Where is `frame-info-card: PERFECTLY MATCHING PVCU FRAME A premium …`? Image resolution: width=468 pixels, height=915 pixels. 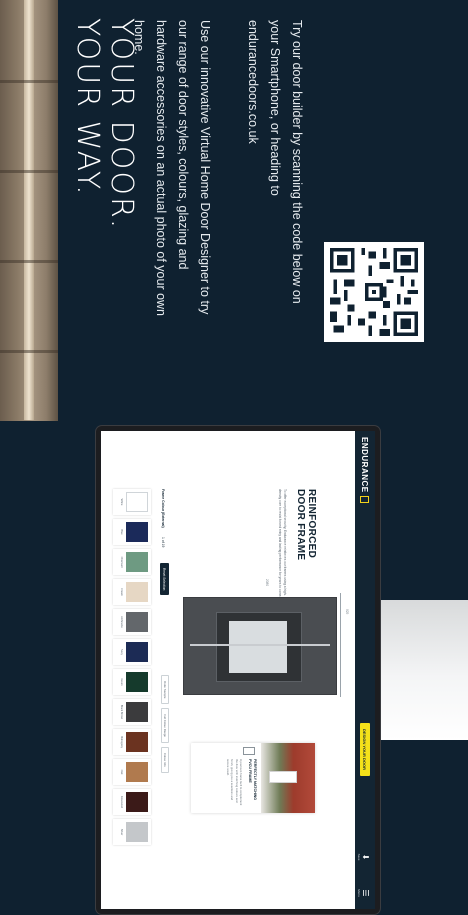
frame-info-card: PERFECTLY MATCHING PVCU FRAME A premium … is located at coordinates (253, 778).